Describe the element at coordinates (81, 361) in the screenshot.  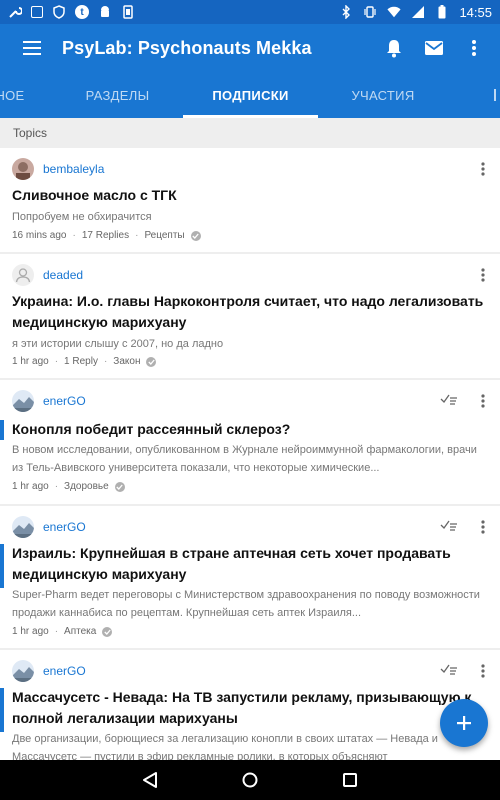
I see `topic-replies: 1 Reply` at that location.